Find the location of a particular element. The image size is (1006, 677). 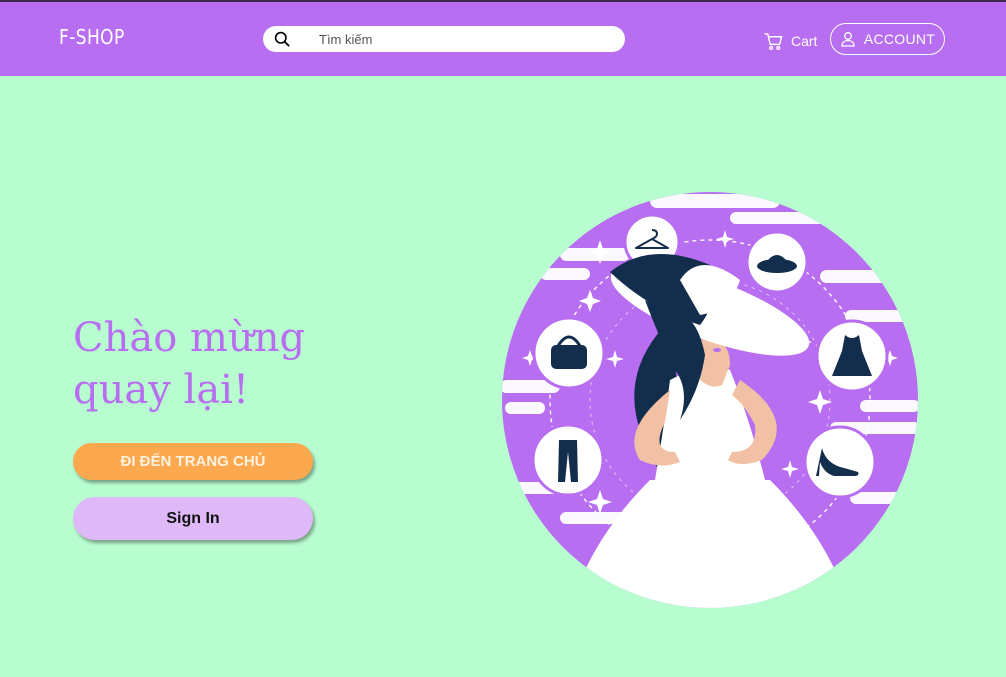

logo: F-SHOP is located at coordinates (92, 37).